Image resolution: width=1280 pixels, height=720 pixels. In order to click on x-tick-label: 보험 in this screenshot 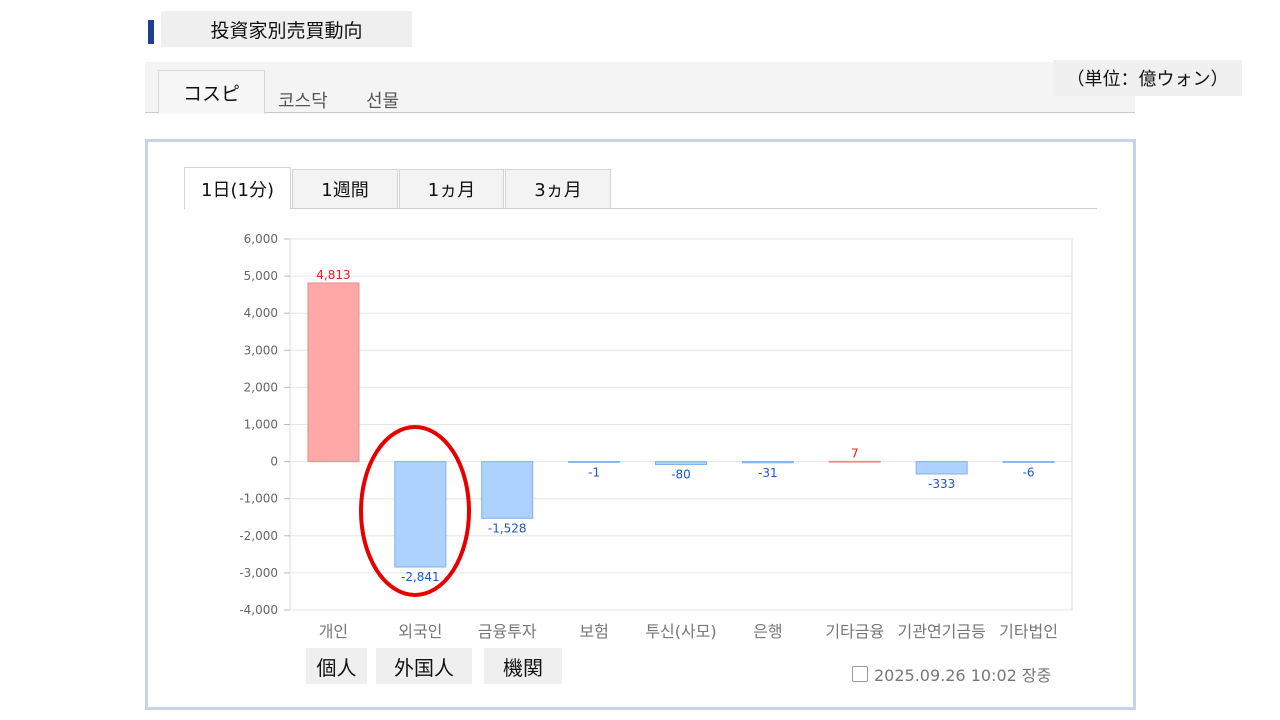, I will do `click(593, 631)`.